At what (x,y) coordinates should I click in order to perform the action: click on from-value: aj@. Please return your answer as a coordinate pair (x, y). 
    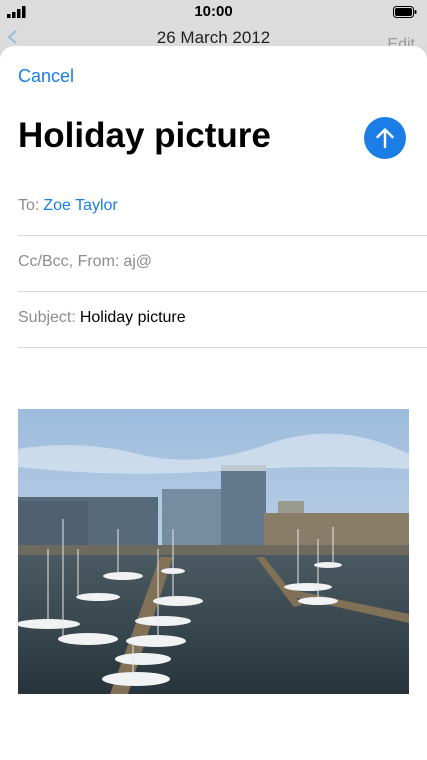
    Looking at the image, I should click on (138, 261).